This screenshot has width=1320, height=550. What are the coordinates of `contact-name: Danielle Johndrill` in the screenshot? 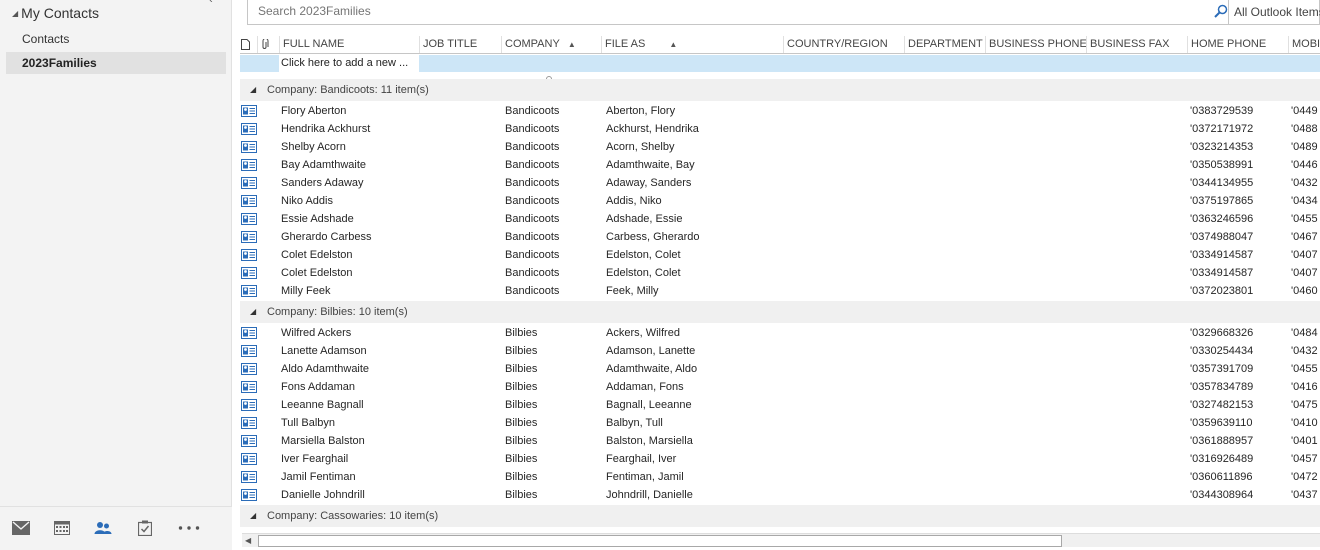 It's located at (323, 495).